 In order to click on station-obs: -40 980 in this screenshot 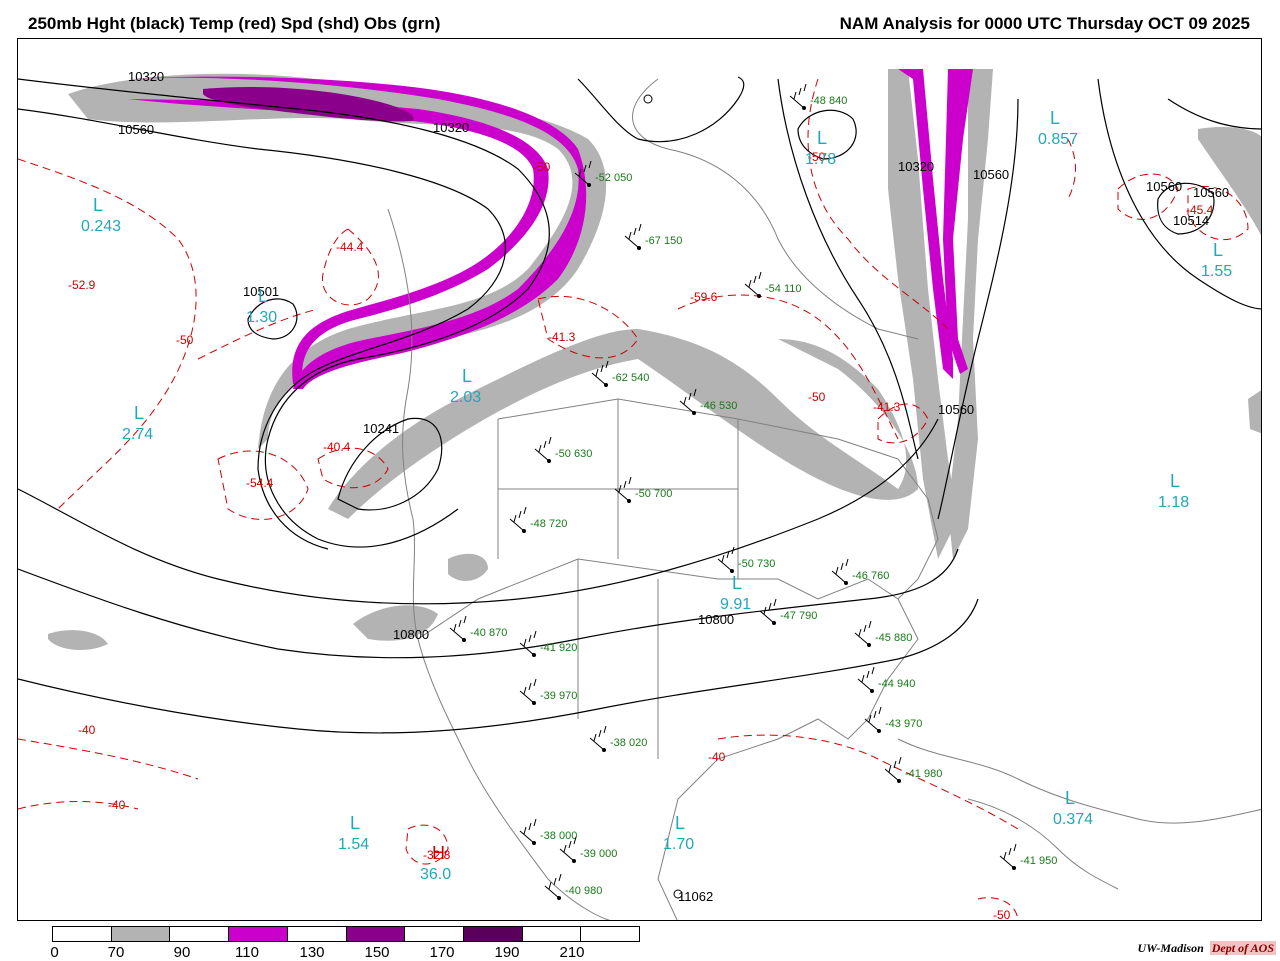, I will do `click(573, 886)`.